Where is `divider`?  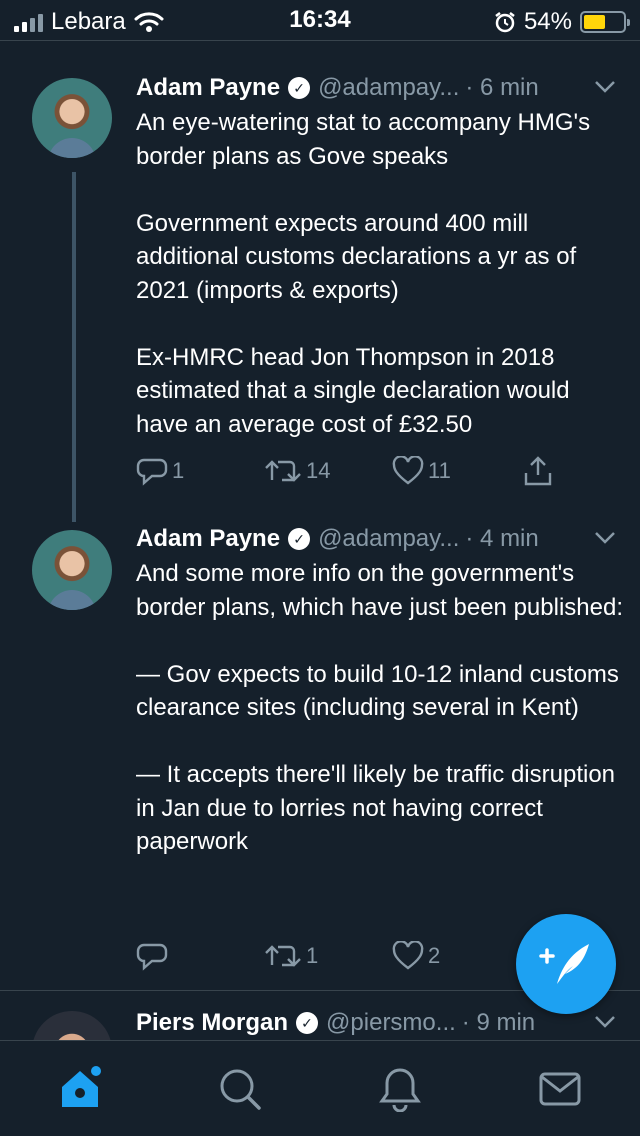 divider is located at coordinates (320, 40).